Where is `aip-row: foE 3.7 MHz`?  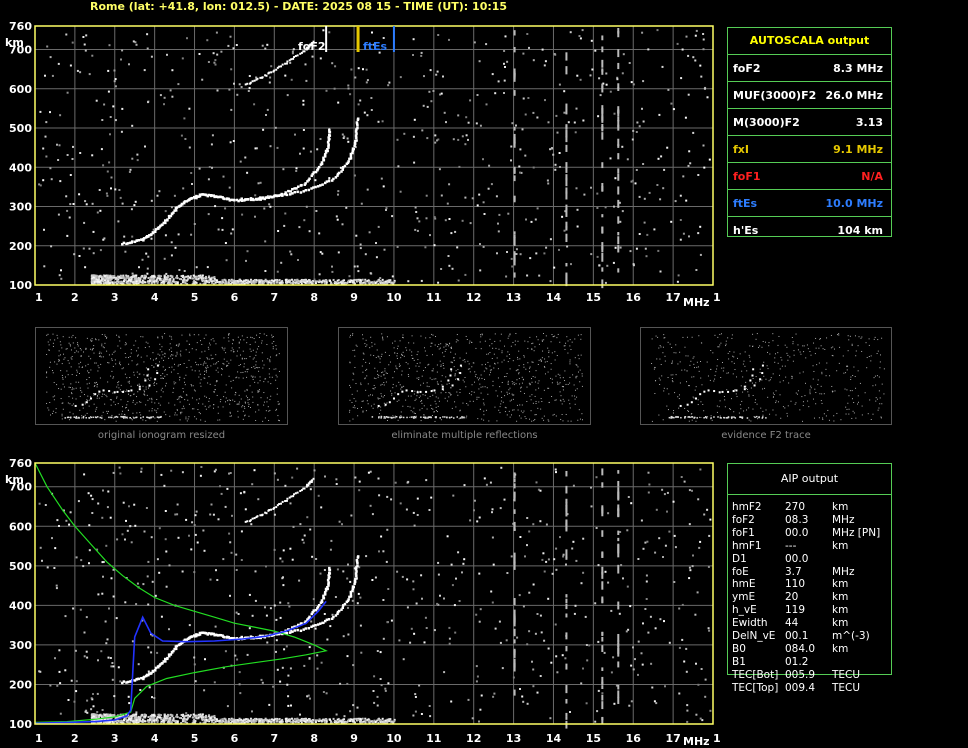 aip-row: foE 3.7 MHz is located at coordinates (812, 572).